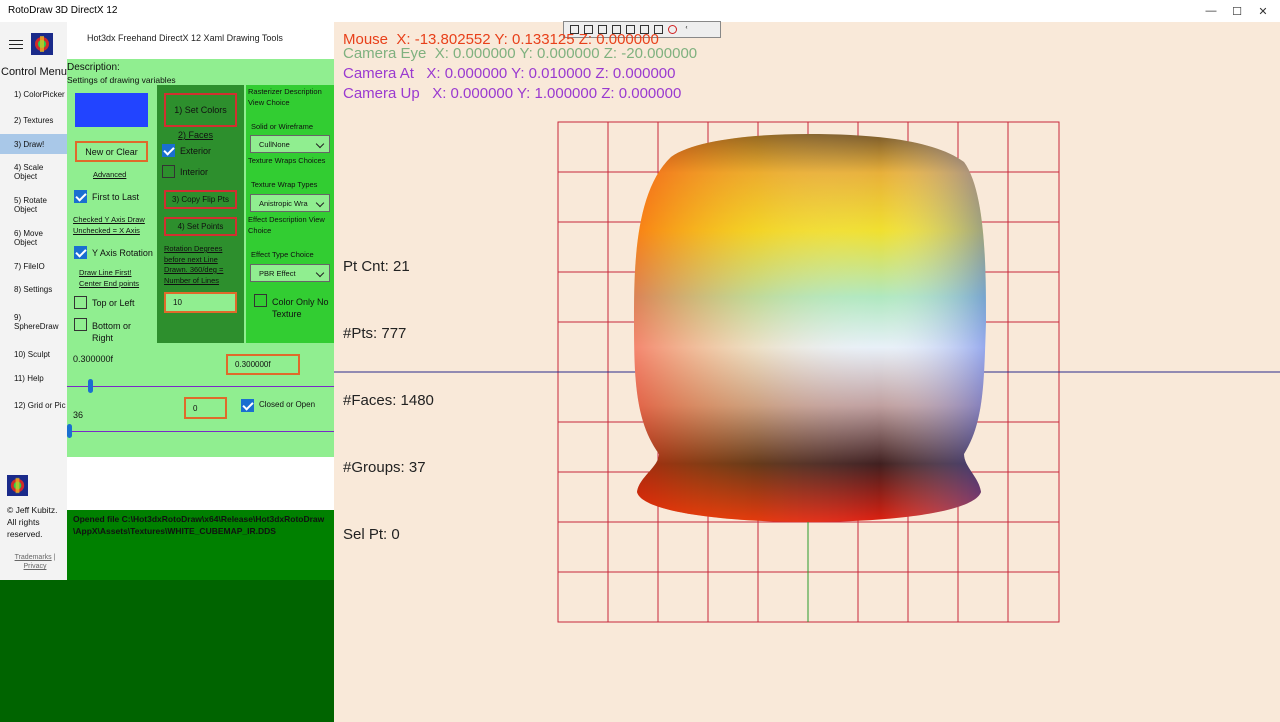 The width and height of the screenshot is (1280, 722). I want to click on y-axis-rotation-label: Y Axis Rotation, so click(122, 253).